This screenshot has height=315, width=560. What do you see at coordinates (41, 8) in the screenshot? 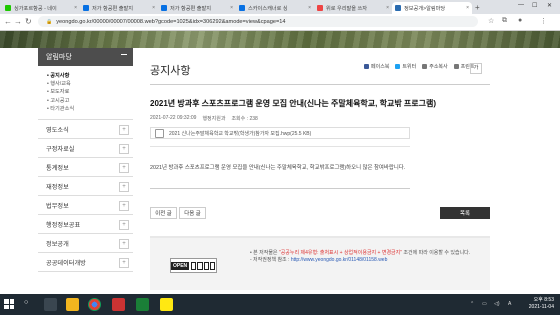
I see `browser-tab: 싱가포르항공 - 네이 ×` at bounding box center [41, 8].